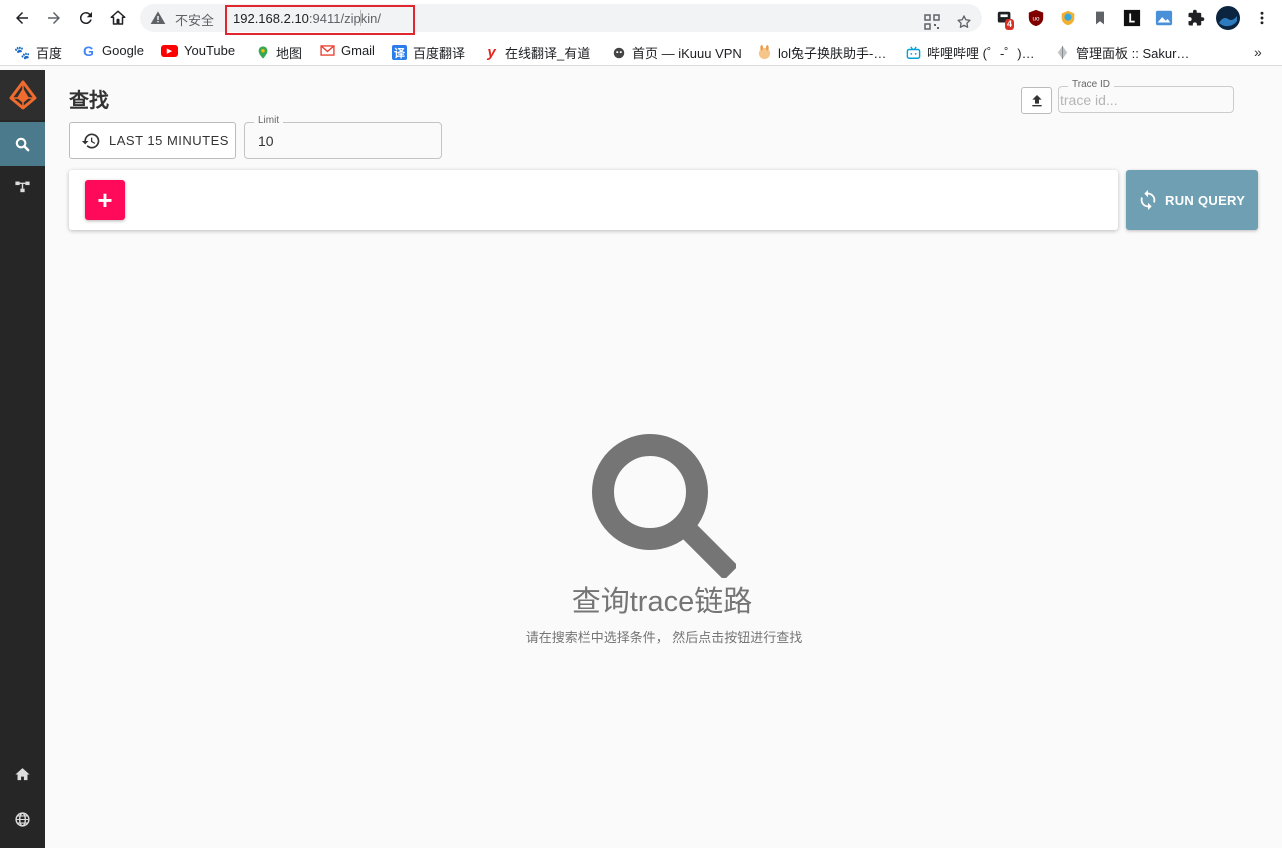 This screenshot has width=1282, height=848. What do you see at coordinates (1010, 24) in the screenshot?
I see `extension-badge: 4` at bounding box center [1010, 24].